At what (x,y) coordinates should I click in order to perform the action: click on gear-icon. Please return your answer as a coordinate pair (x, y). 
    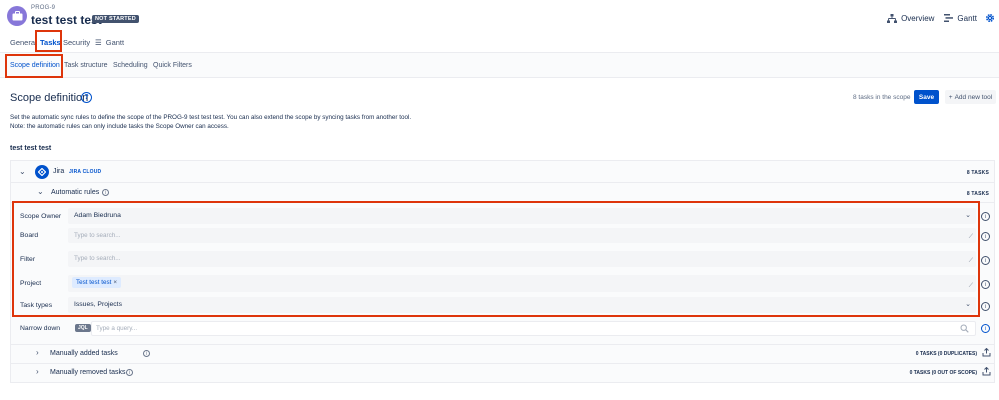
    Looking at the image, I should click on (990, 18).